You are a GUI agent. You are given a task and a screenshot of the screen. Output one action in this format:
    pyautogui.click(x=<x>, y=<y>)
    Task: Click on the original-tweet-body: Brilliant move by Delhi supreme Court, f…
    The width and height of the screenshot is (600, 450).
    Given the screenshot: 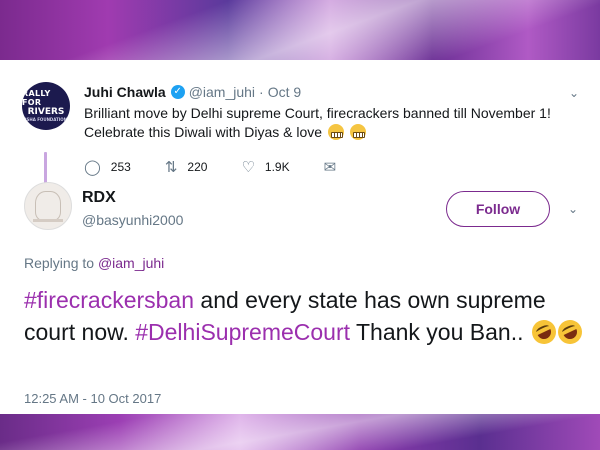 What is the action you would take?
    pyautogui.click(x=317, y=122)
    